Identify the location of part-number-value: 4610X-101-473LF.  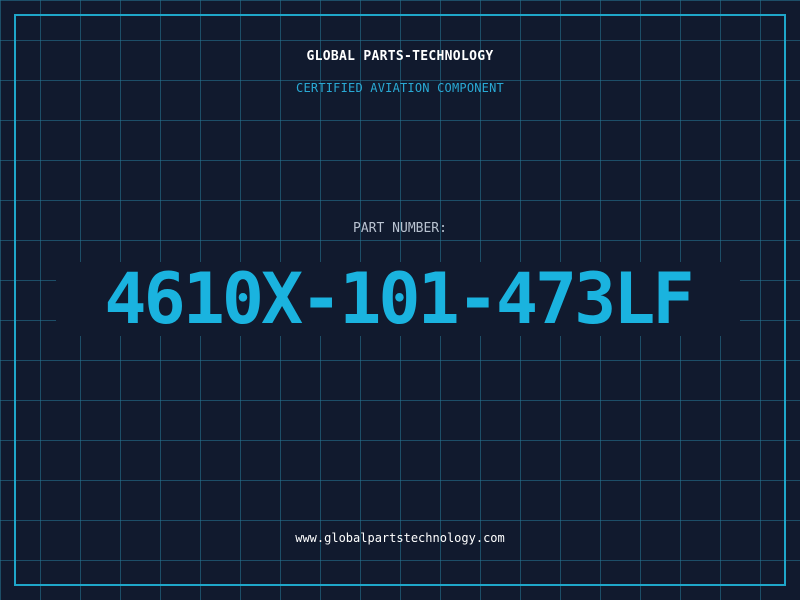
(399, 299).